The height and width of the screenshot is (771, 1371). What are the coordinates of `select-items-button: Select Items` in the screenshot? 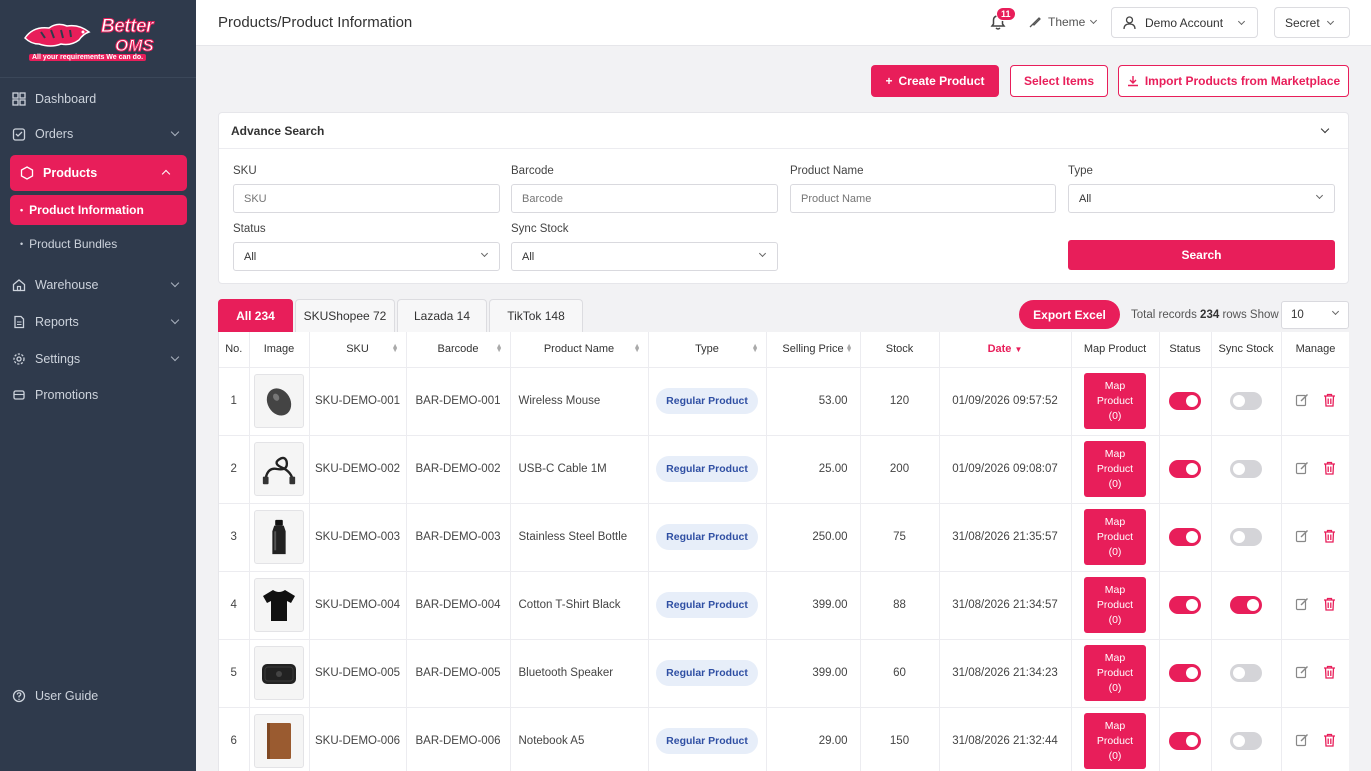 It's located at (1059, 81).